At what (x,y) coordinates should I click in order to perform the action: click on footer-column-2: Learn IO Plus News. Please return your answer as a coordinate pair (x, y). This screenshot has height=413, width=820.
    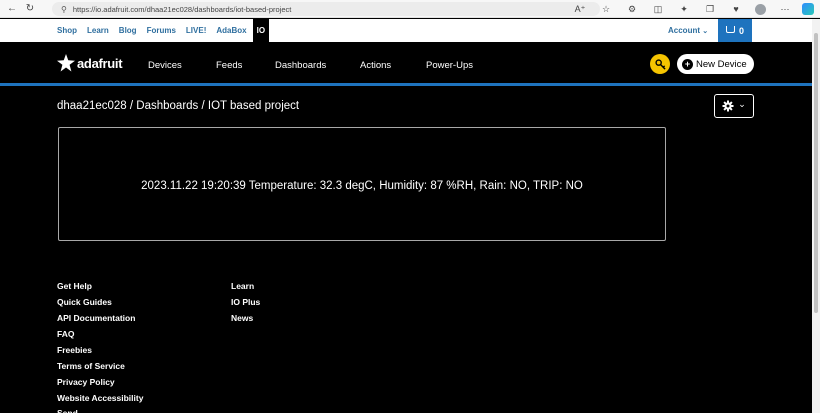
    Looking at the image, I should click on (245, 304).